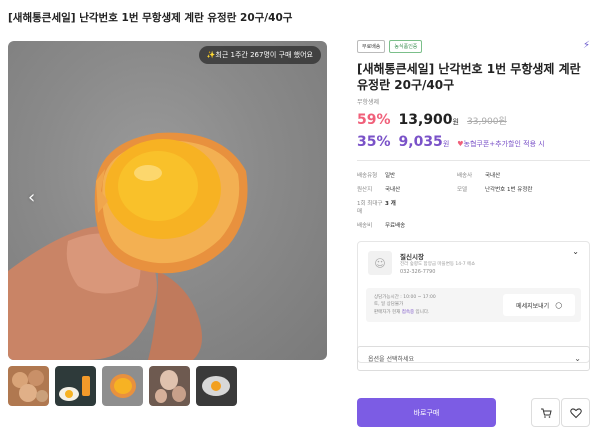 This screenshot has width=600, height=436. Describe the element at coordinates (425, 120) in the screenshot. I see `sale-price-value: 13,900` at that location.